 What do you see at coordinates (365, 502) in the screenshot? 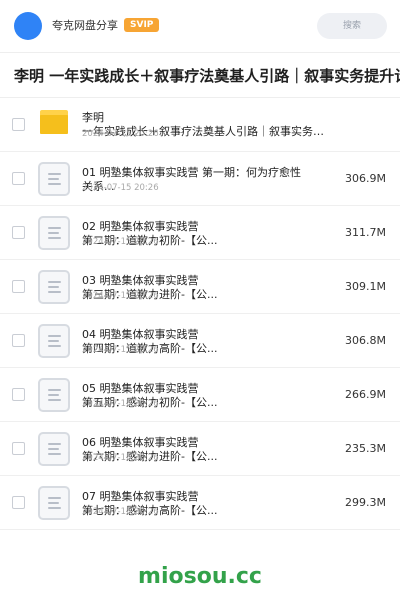
I see `file-size: 299.3M` at bounding box center [365, 502].